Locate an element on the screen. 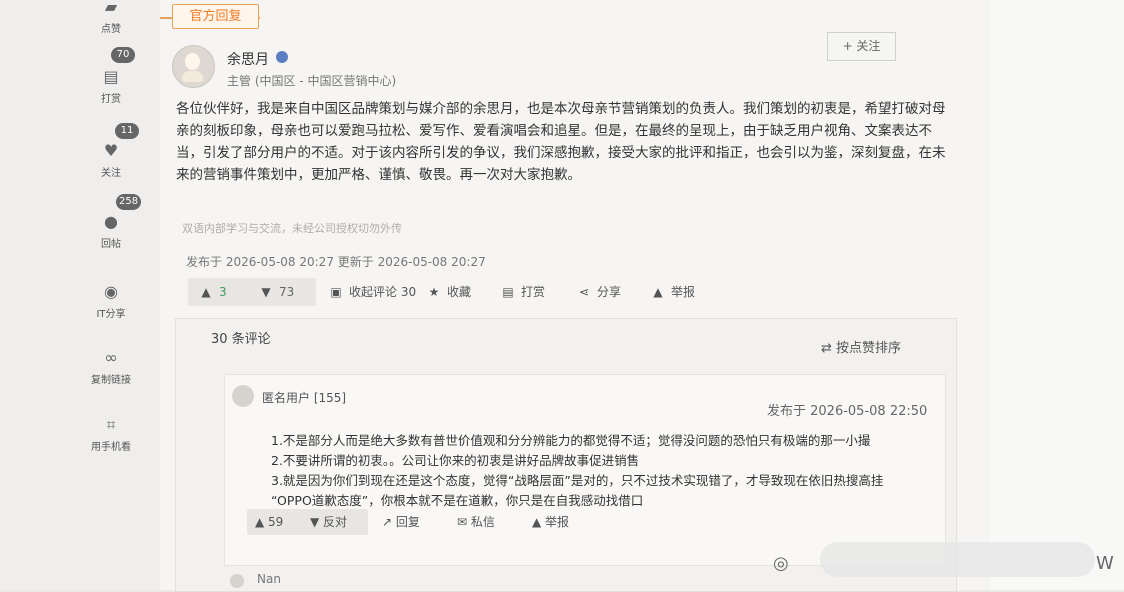 This screenshot has height=592, width=1124. dislike-button: ▼ 73 is located at coordinates (282, 292).